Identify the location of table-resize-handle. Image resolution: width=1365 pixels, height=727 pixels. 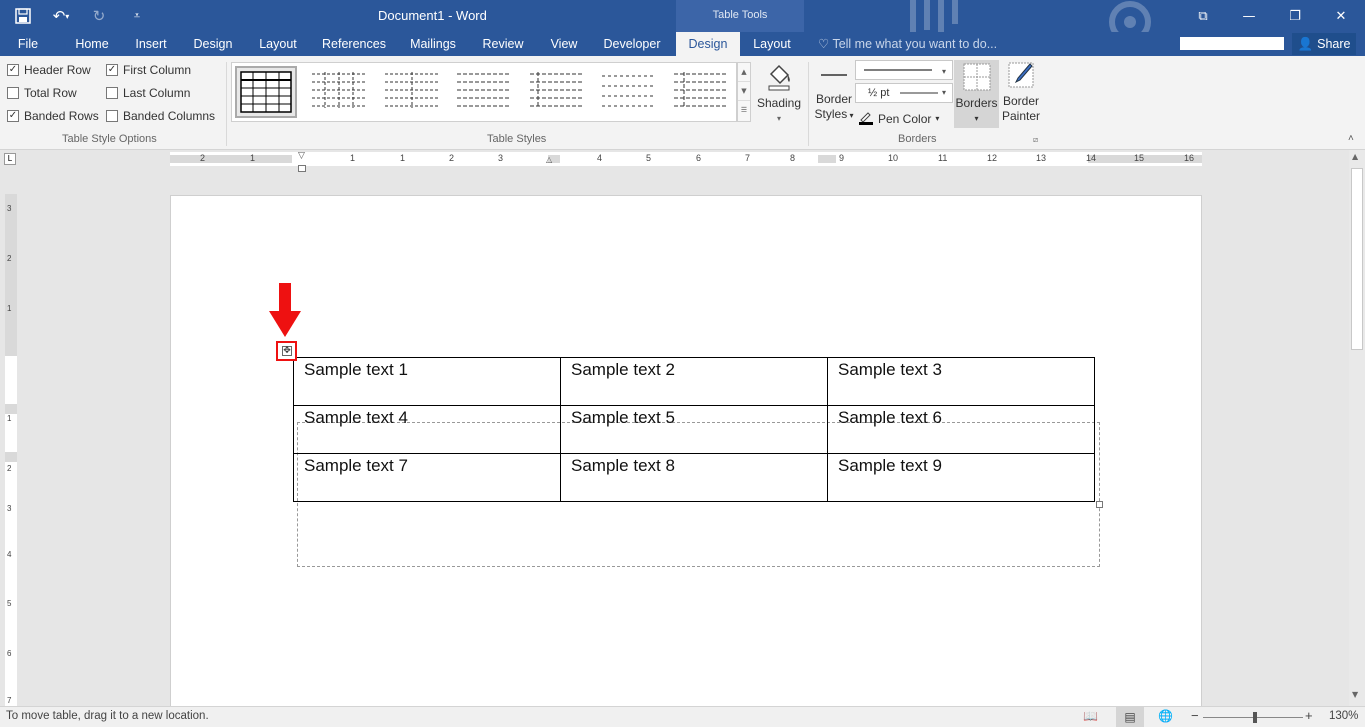
(1099, 504).